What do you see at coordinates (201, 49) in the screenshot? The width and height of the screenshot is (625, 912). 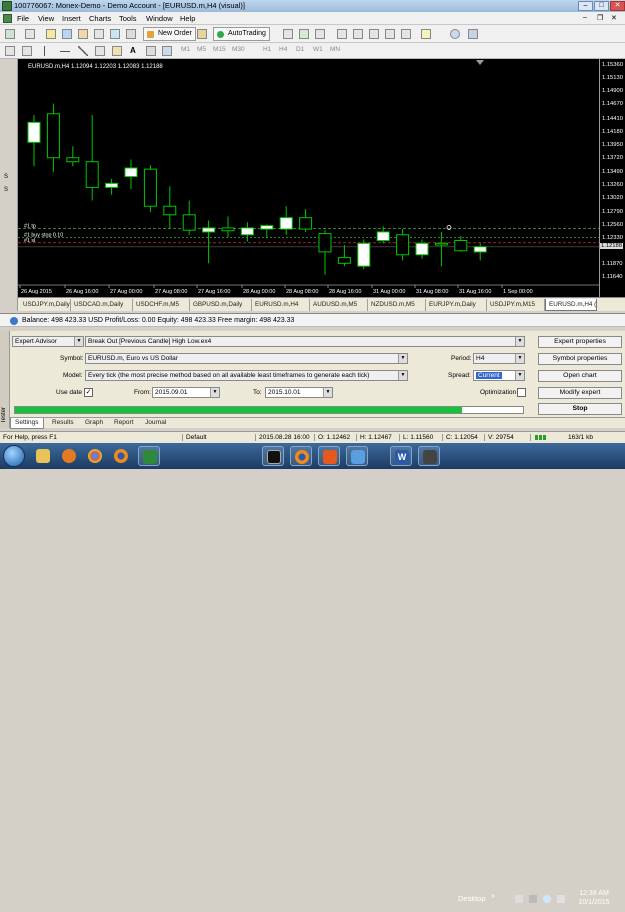 I see `tf-m5: M5` at bounding box center [201, 49].